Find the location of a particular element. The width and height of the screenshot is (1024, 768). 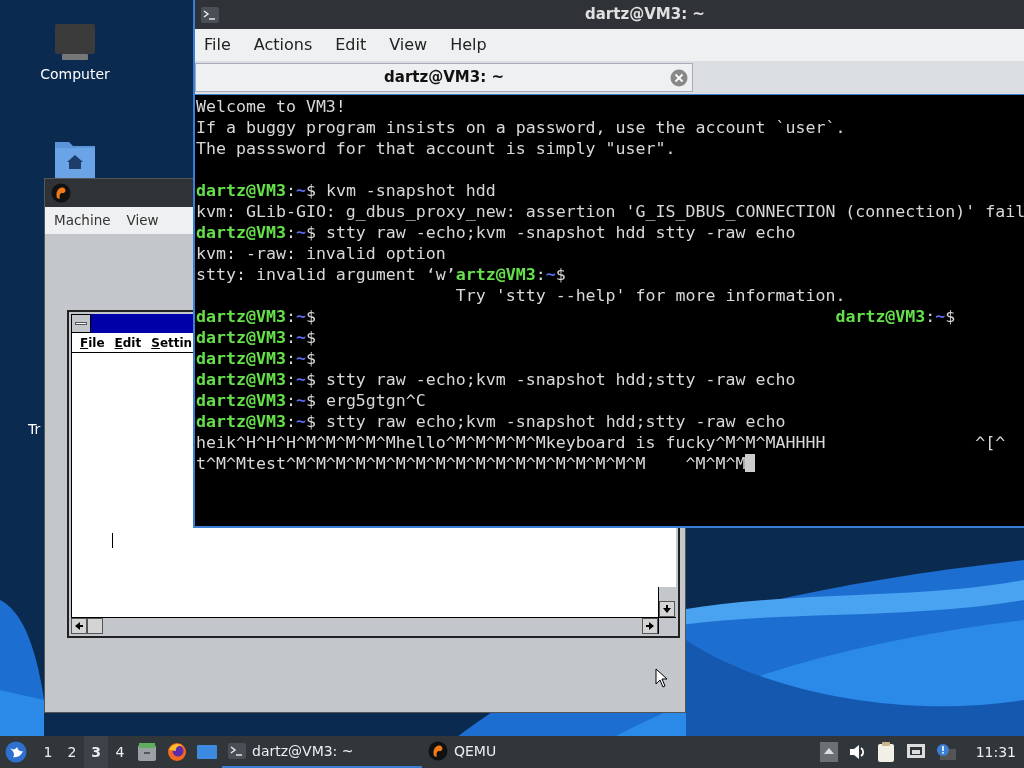

window-title: dartz@VM3: ~ is located at coordinates (645, 15).